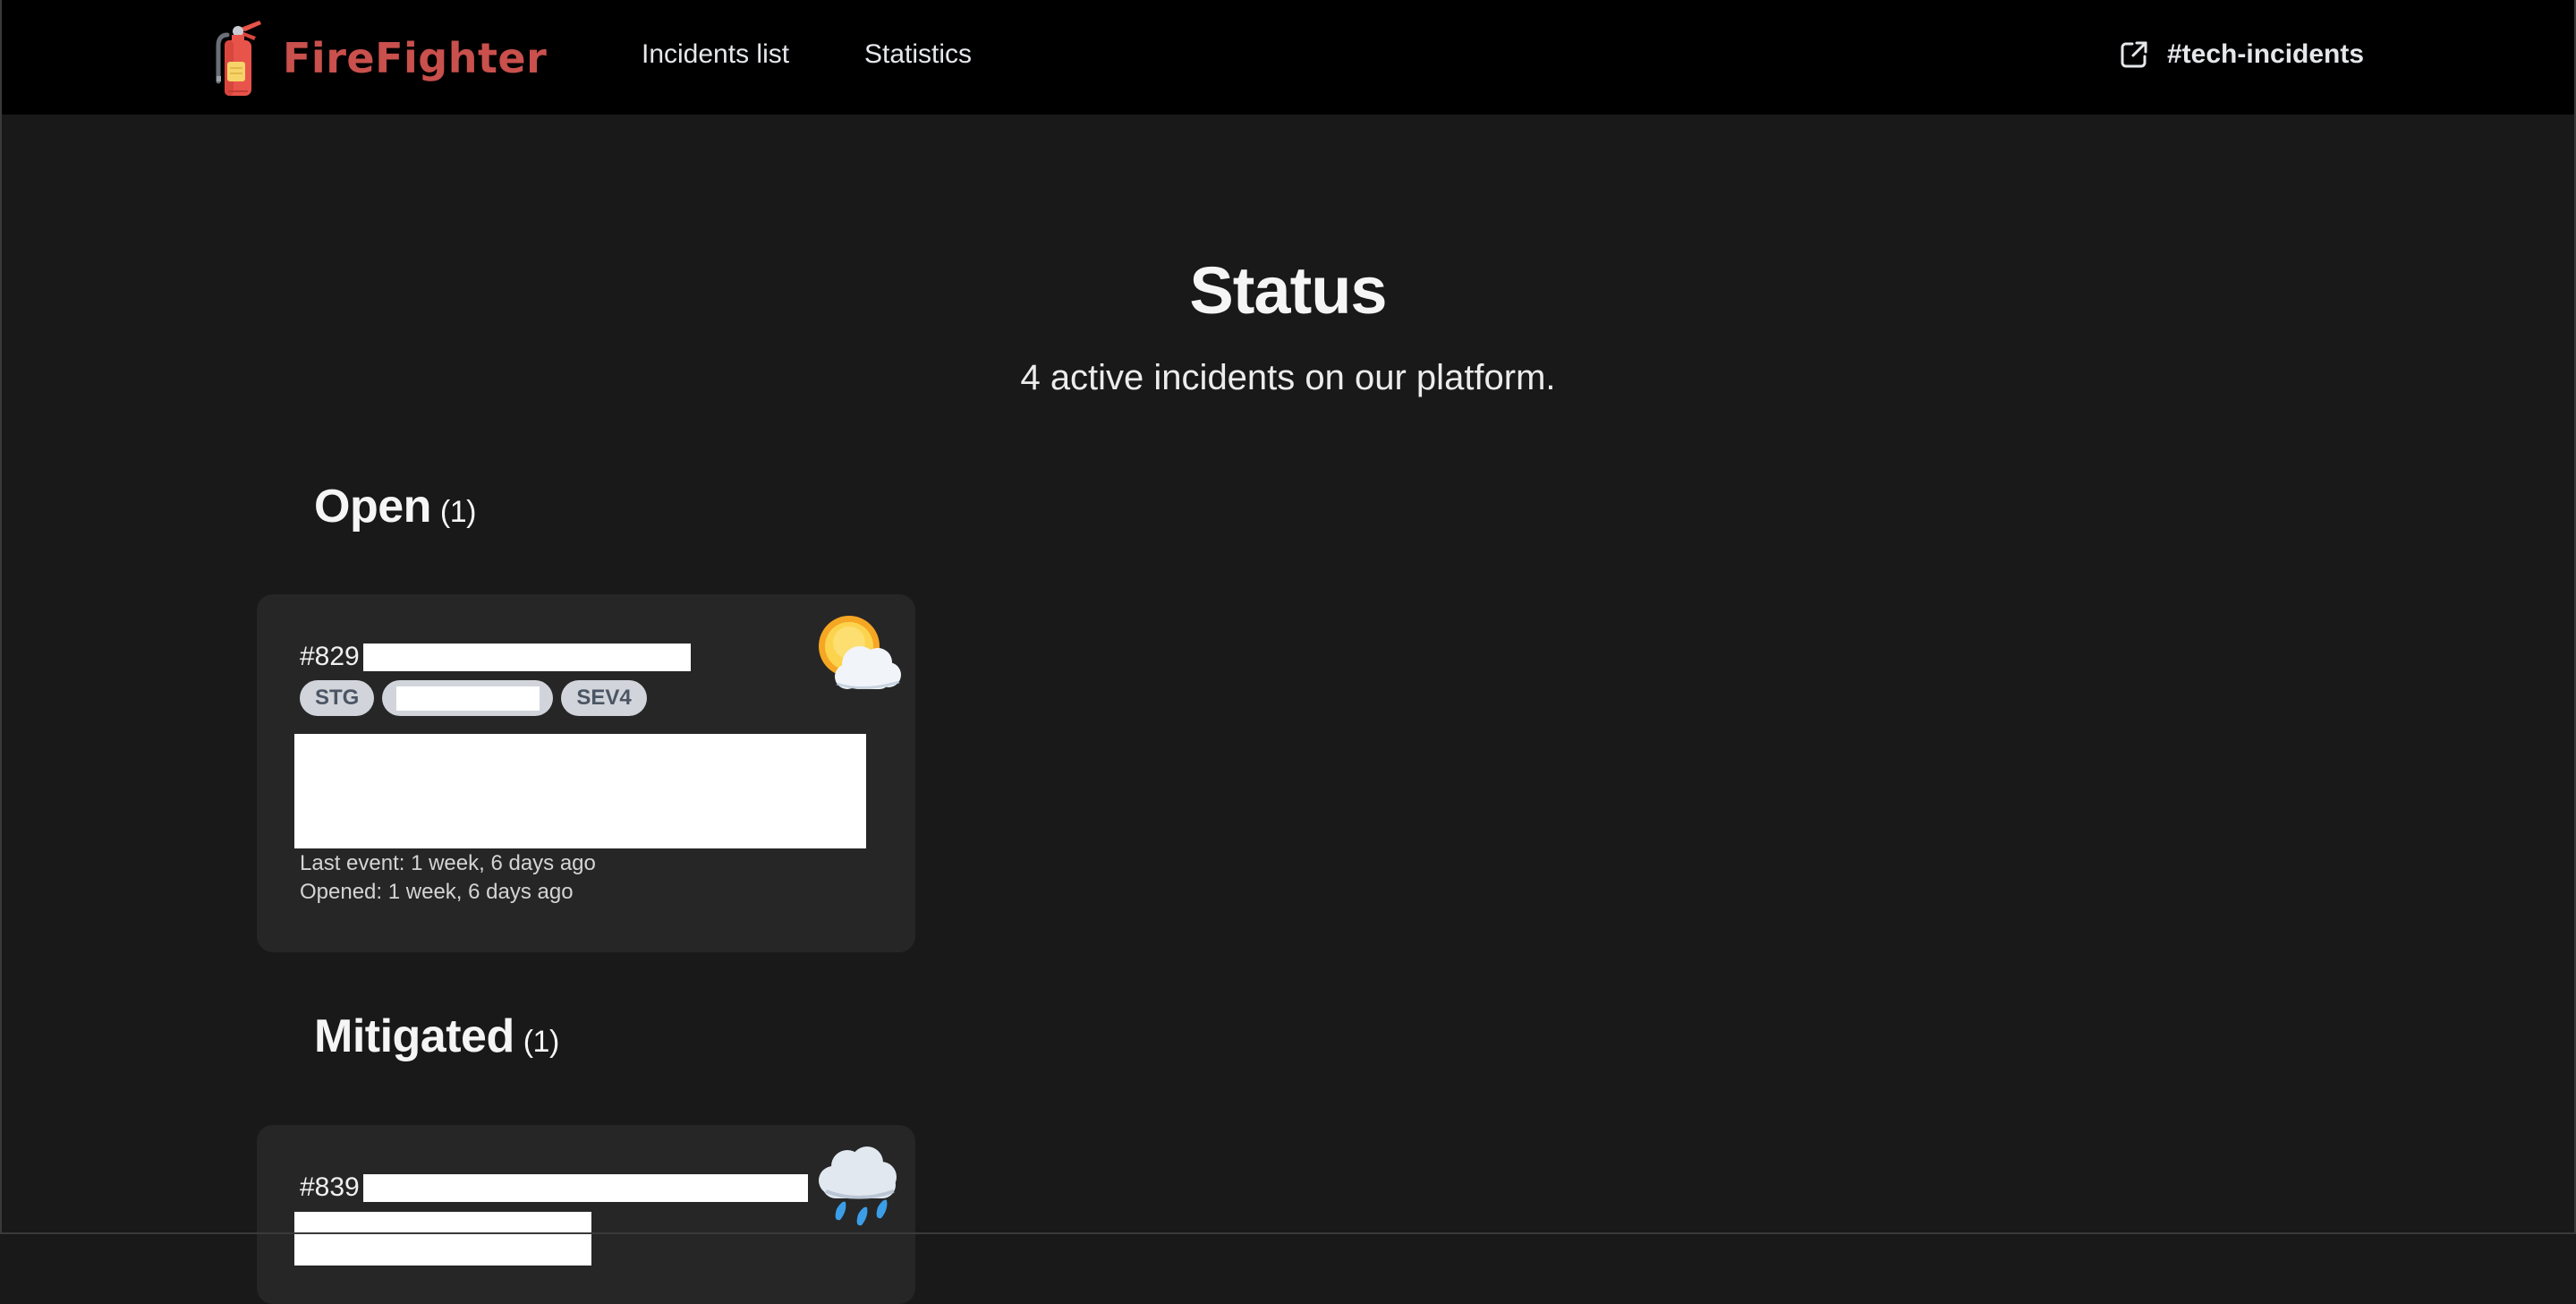 Image resolution: width=2576 pixels, height=1304 pixels. What do you see at coordinates (715, 54) in the screenshot?
I see `nav-incidents-list: Incidents list` at bounding box center [715, 54].